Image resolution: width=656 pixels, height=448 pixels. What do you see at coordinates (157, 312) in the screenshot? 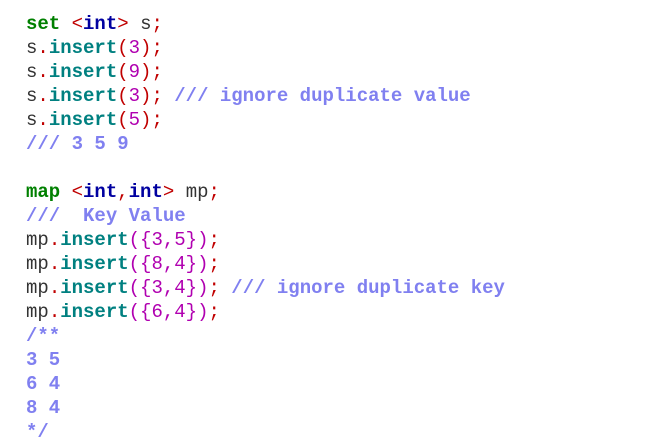
I see `number-literal: 6` at bounding box center [157, 312].